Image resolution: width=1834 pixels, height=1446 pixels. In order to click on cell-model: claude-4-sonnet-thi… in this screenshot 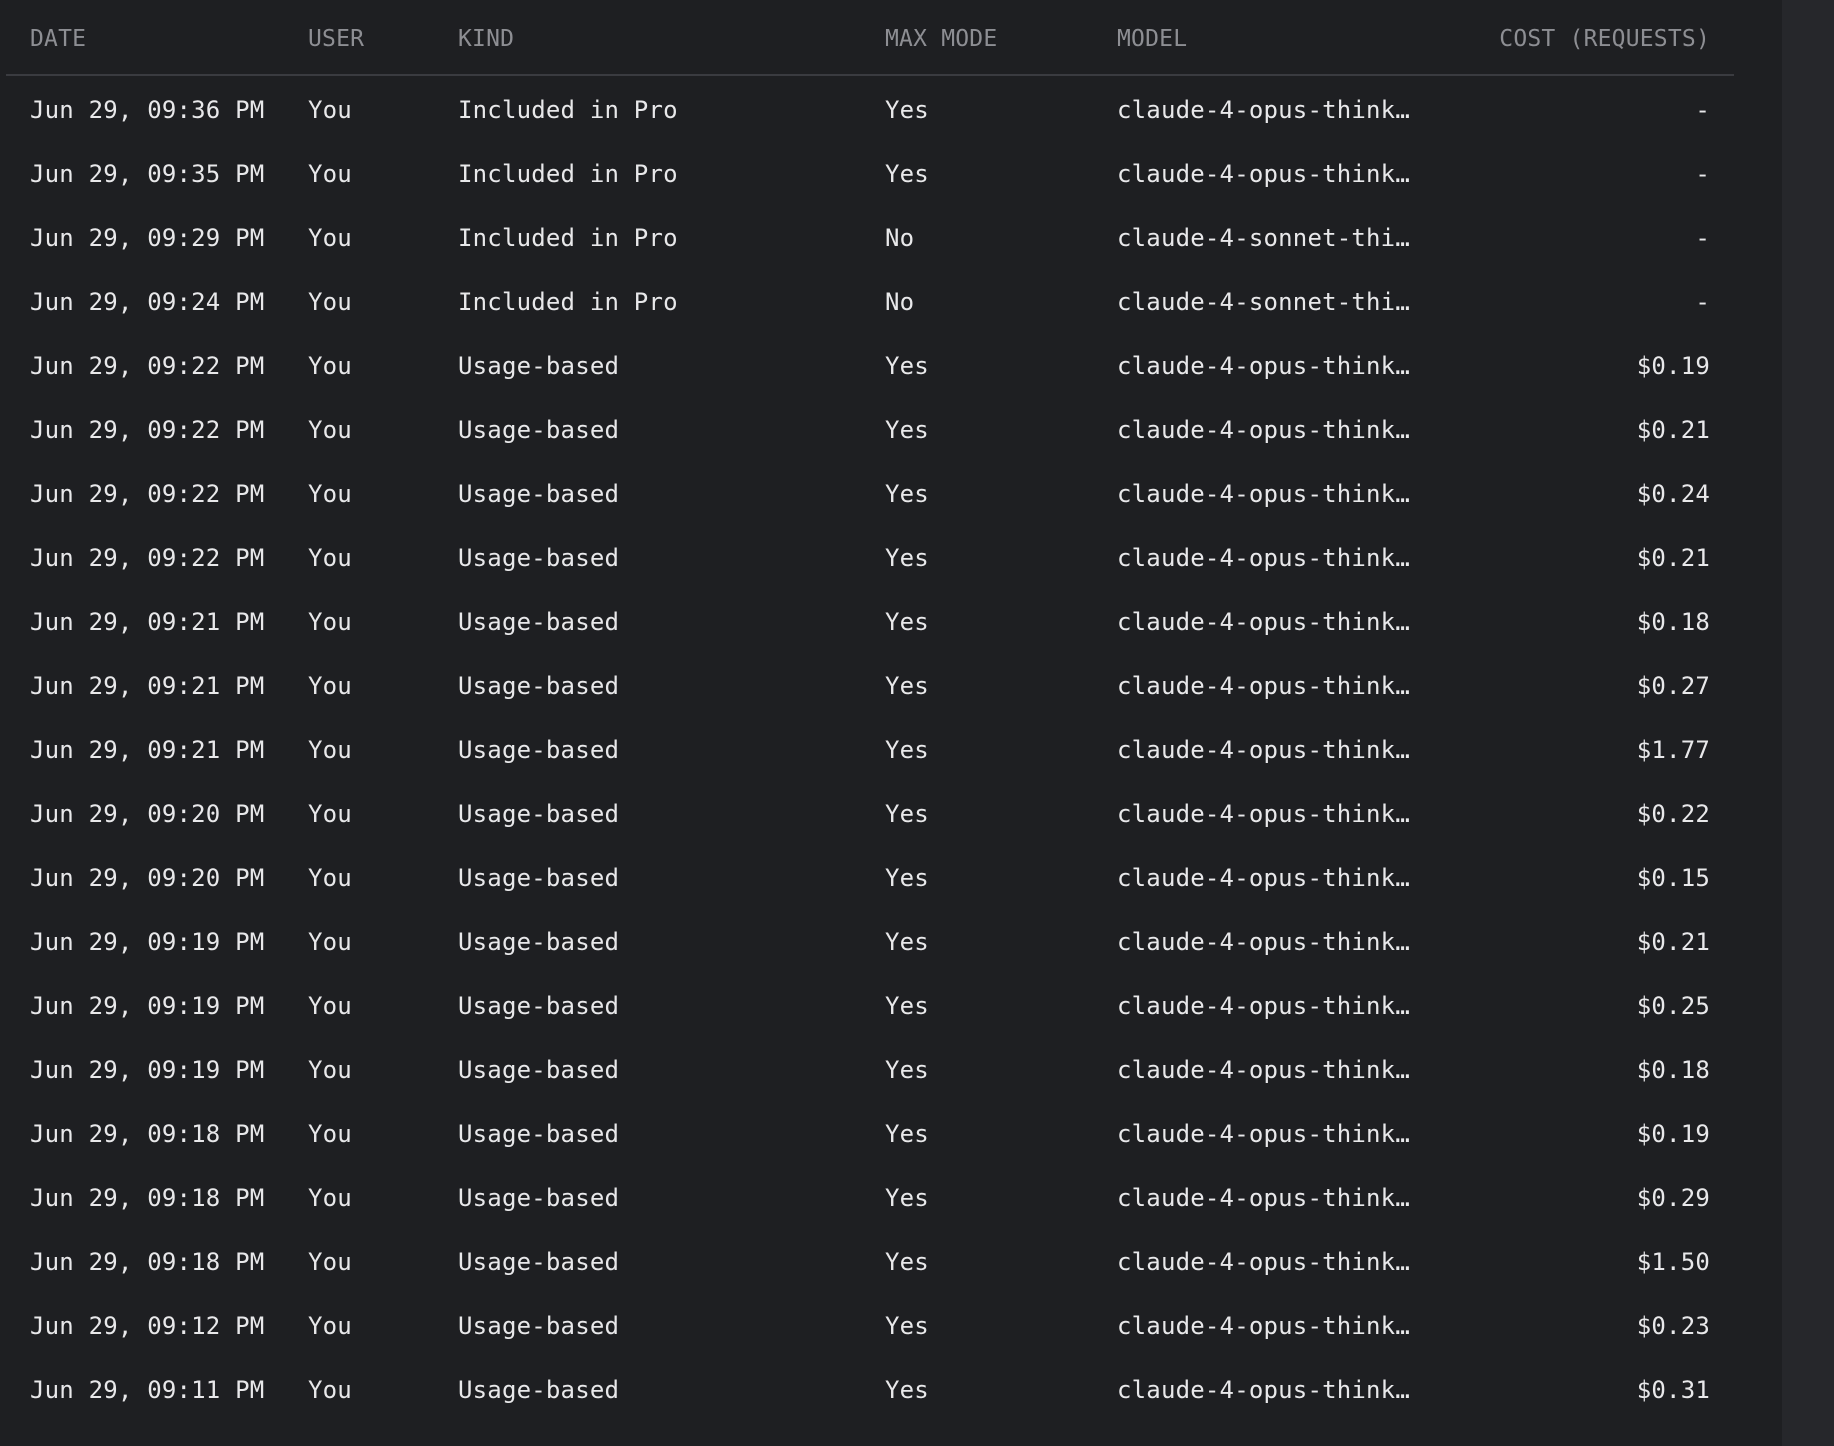, I will do `click(1263, 302)`.